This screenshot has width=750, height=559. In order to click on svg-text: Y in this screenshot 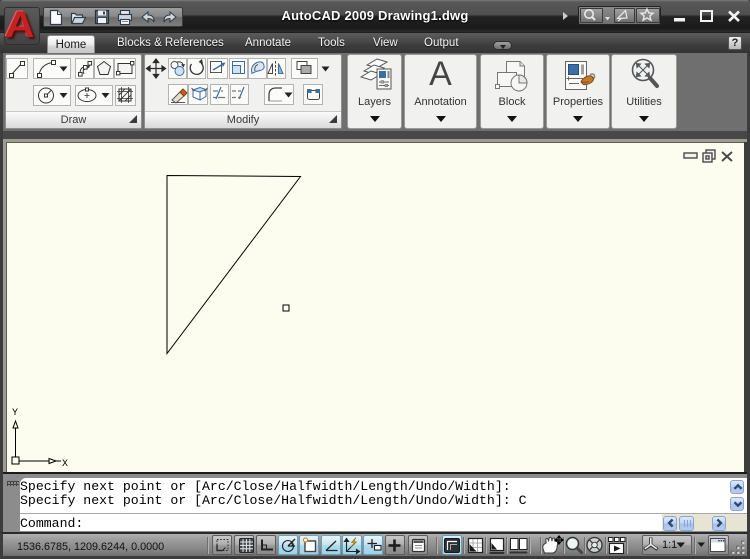, I will do `click(15, 413)`.